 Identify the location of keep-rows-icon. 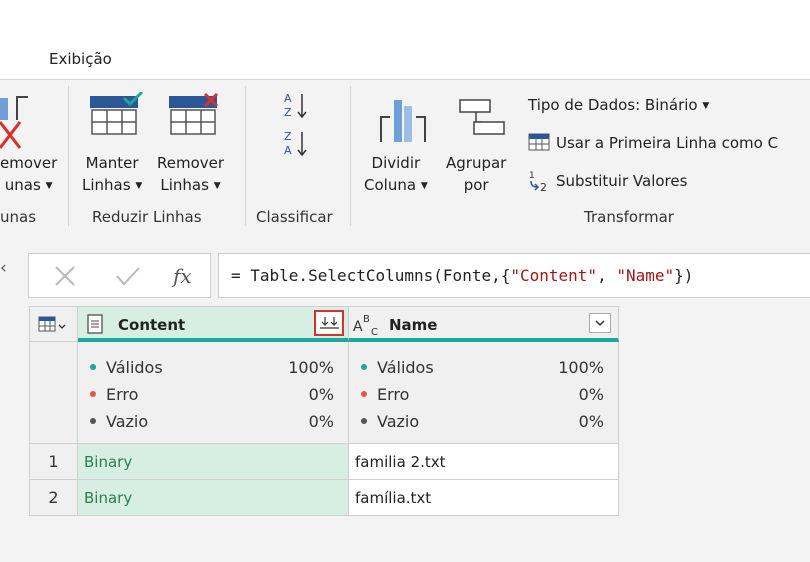
(117, 113).